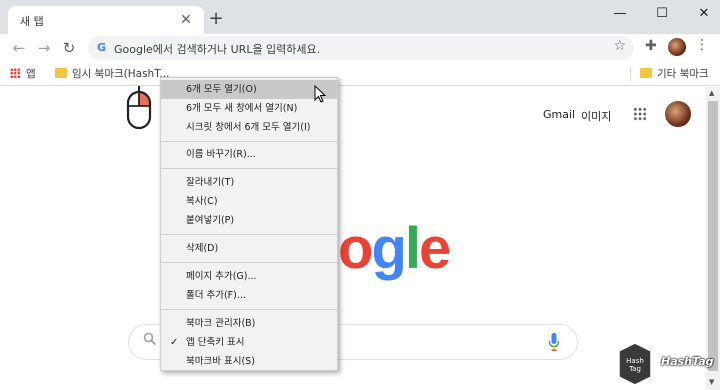  What do you see at coordinates (69, 48) in the screenshot?
I see `reload-button: ↻` at bounding box center [69, 48].